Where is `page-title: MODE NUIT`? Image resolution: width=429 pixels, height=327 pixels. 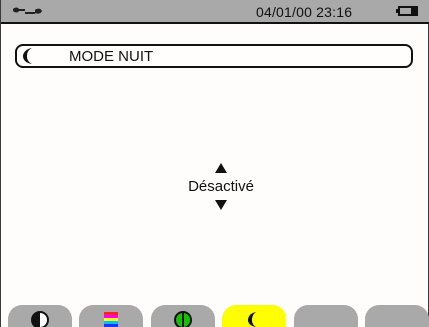 page-title: MODE NUIT is located at coordinates (111, 56).